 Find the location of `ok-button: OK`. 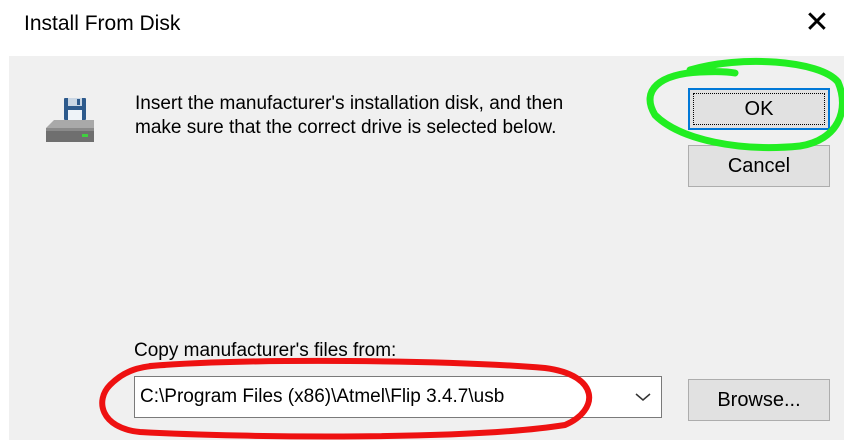

ok-button: OK is located at coordinates (759, 109).